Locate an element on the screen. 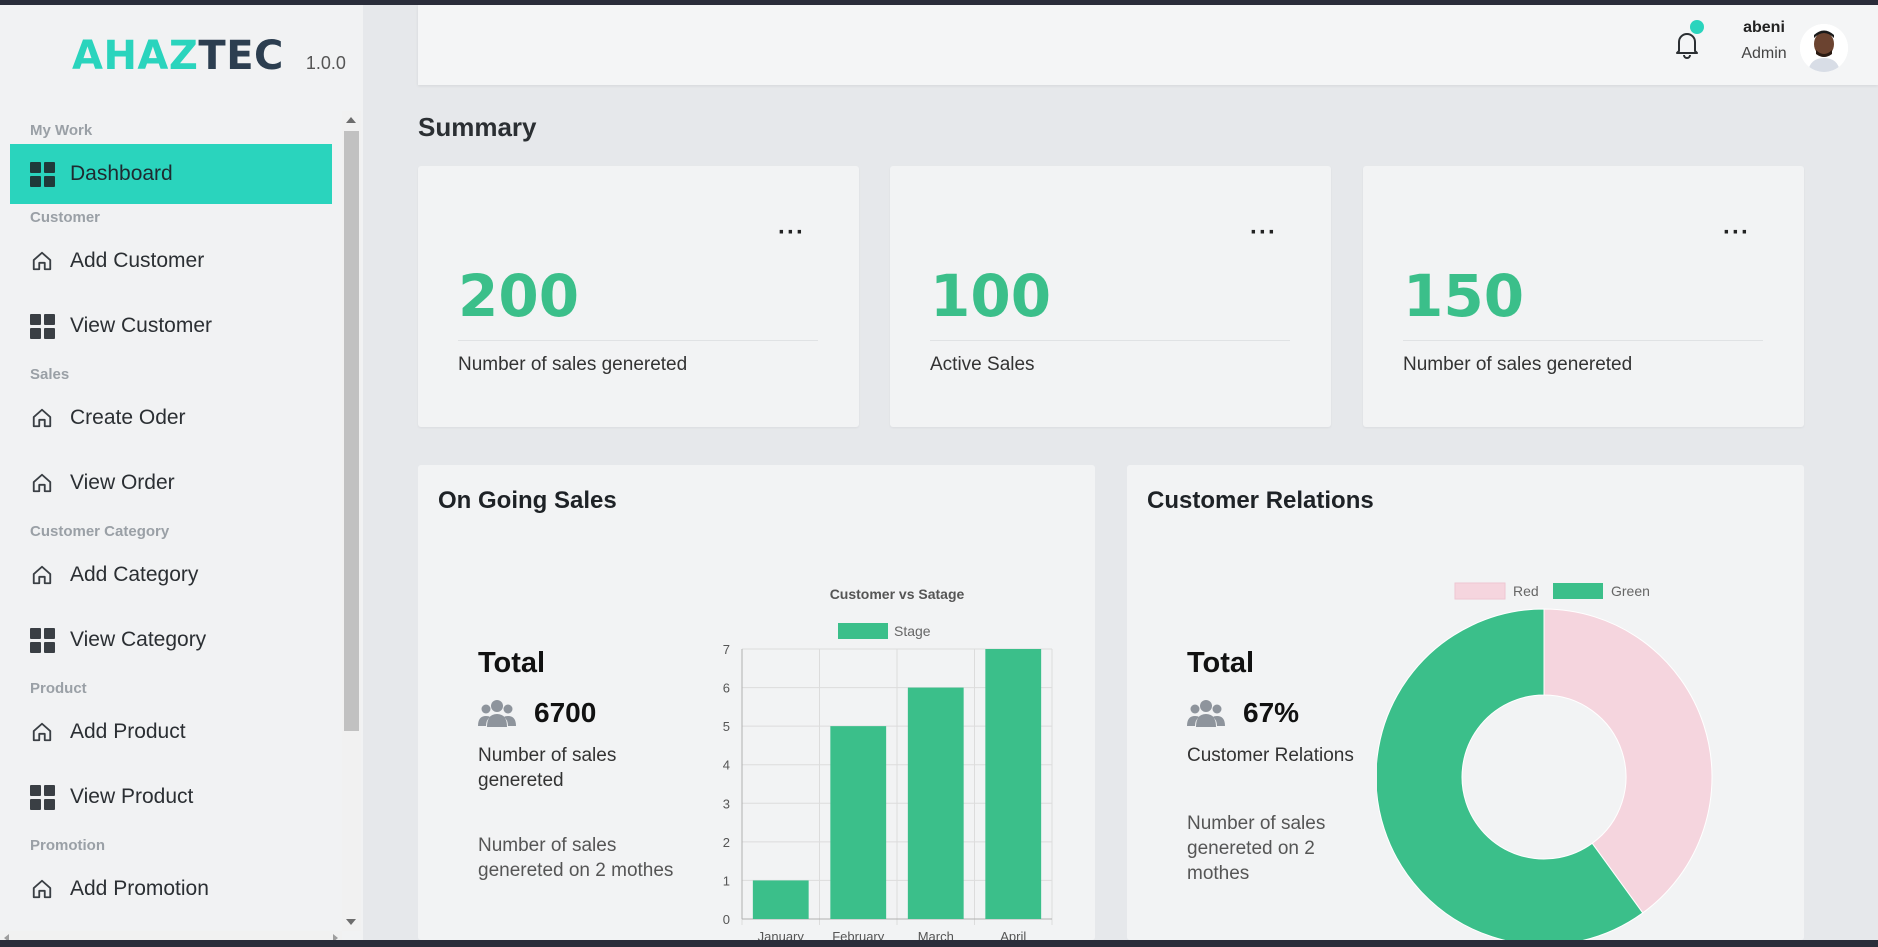 This screenshot has height=947, width=1878. sidebar-item-create-oder: Create Oder is located at coordinates (171, 418).